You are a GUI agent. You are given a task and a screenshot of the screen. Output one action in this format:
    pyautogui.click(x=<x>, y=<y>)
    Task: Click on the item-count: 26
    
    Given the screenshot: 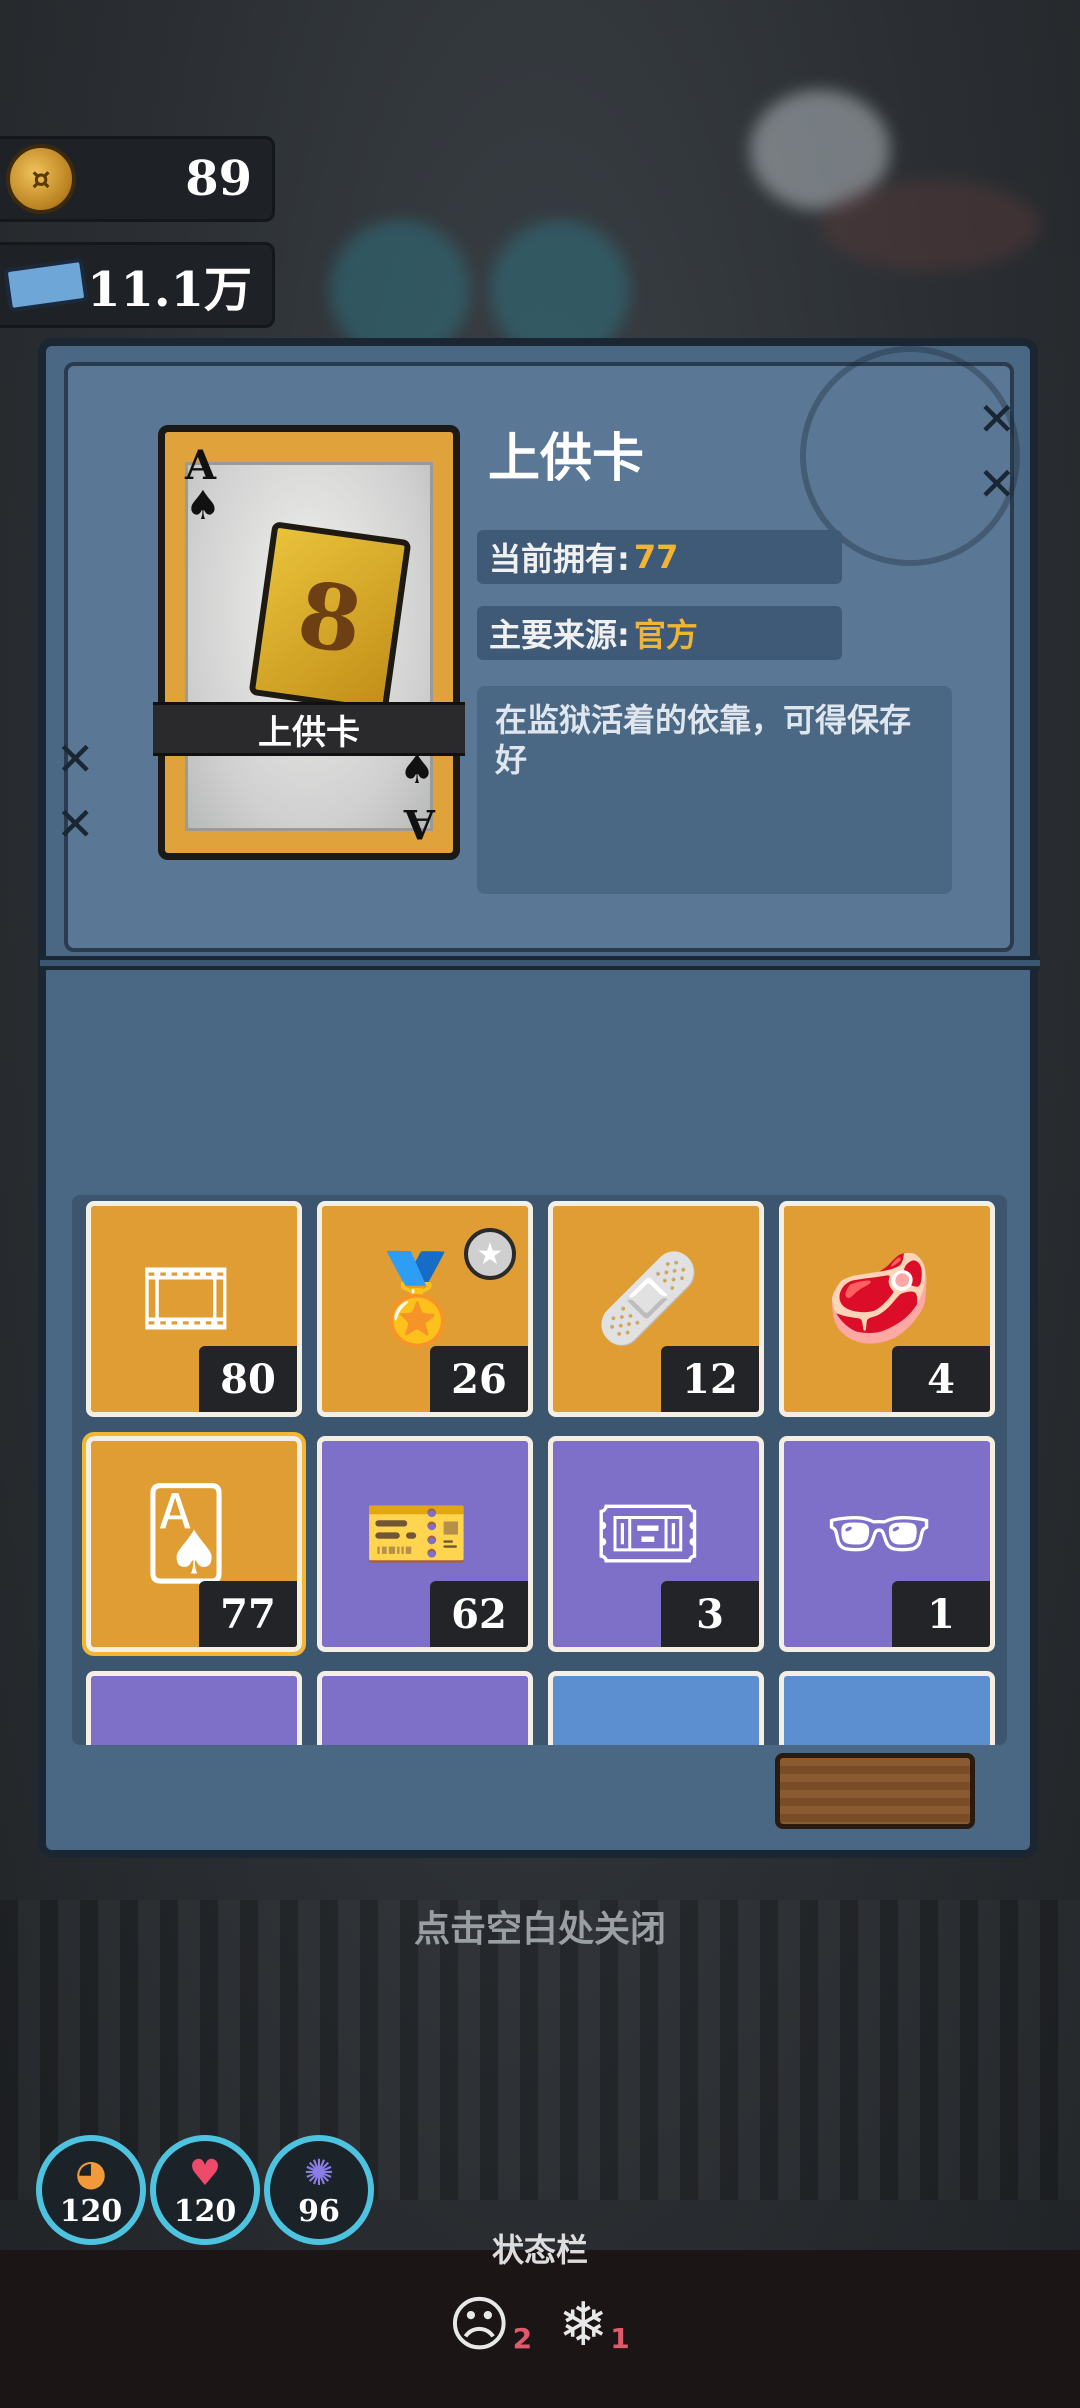 What is the action you would take?
    pyautogui.click(x=479, y=1379)
    